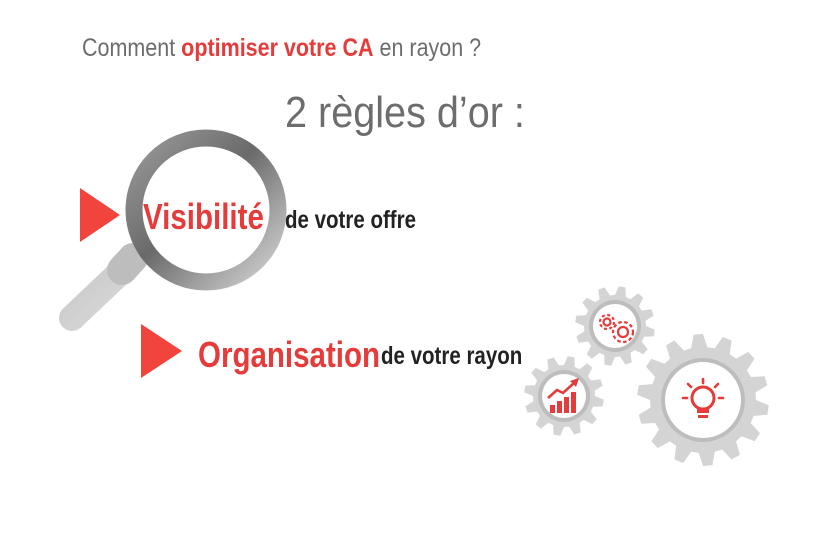 The image size is (830, 560). What do you see at coordinates (351, 220) in the screenshot?
I see `rule-1-rest: de votre offre` at bounding box center [351, 220].